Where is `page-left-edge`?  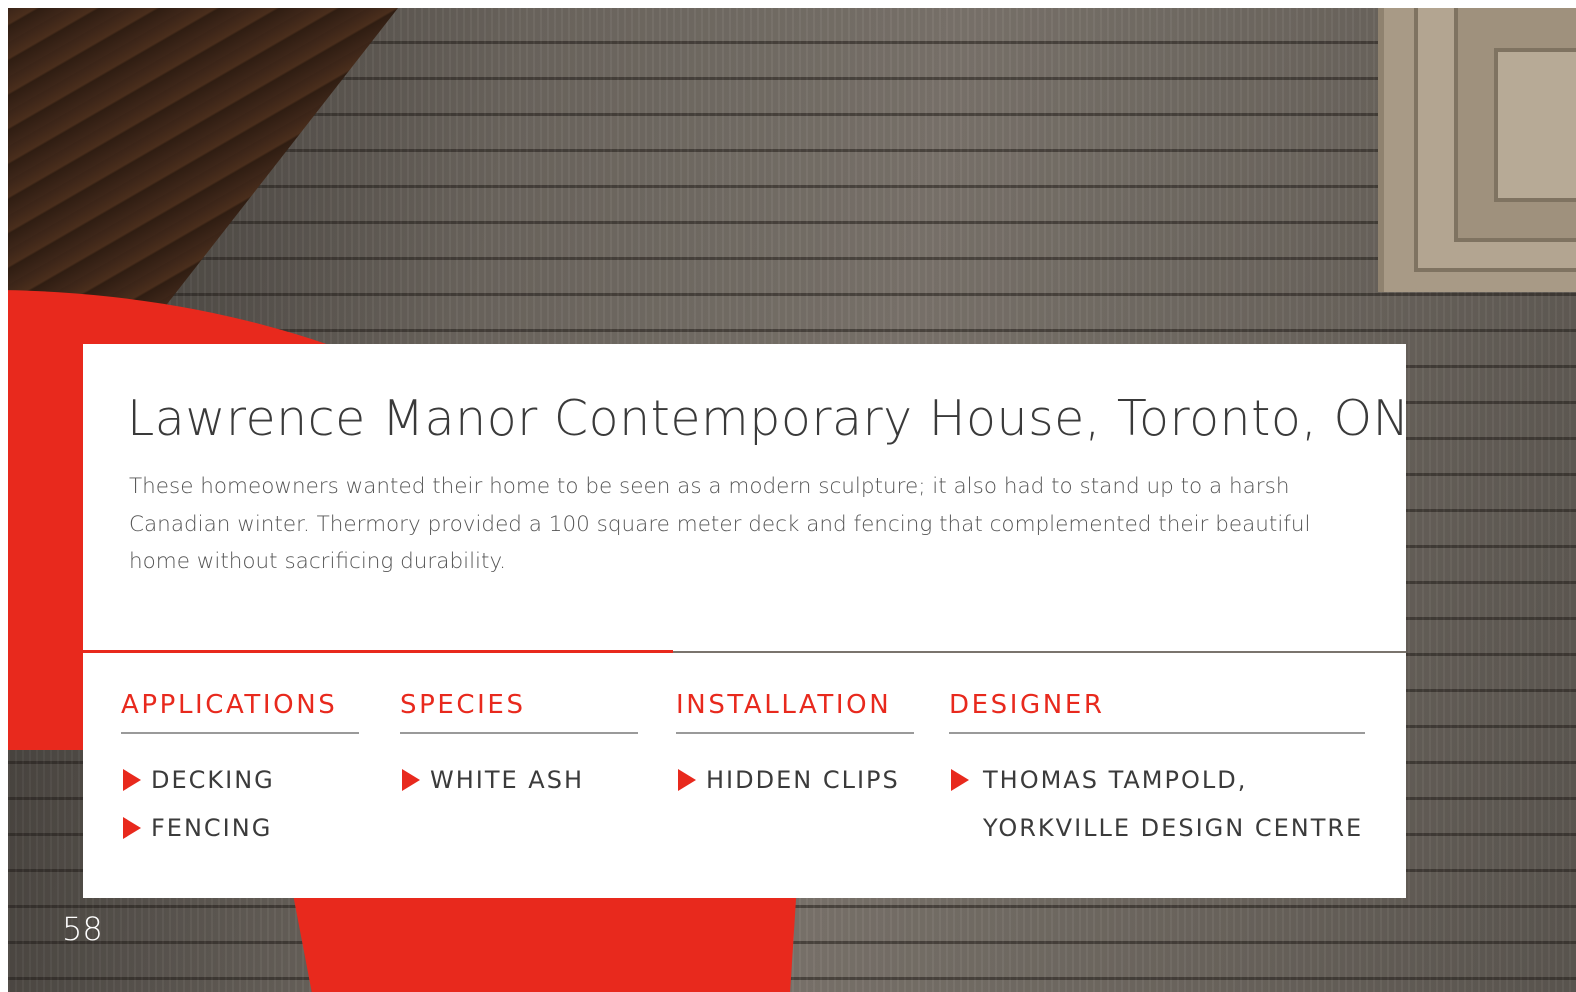
page-left-edge is located at coordinates (4, 496).